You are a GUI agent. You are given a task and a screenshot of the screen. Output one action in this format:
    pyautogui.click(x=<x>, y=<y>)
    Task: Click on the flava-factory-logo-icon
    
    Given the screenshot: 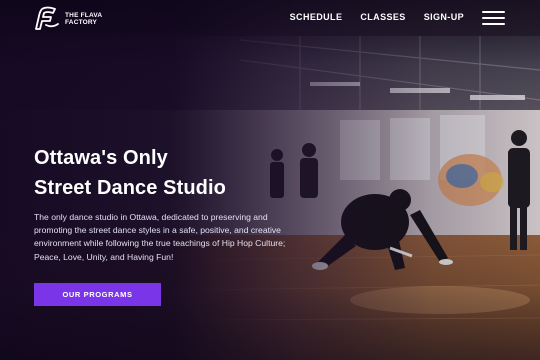 What is the action you would take?
    pyautogui.click(x=47, y=18)
    